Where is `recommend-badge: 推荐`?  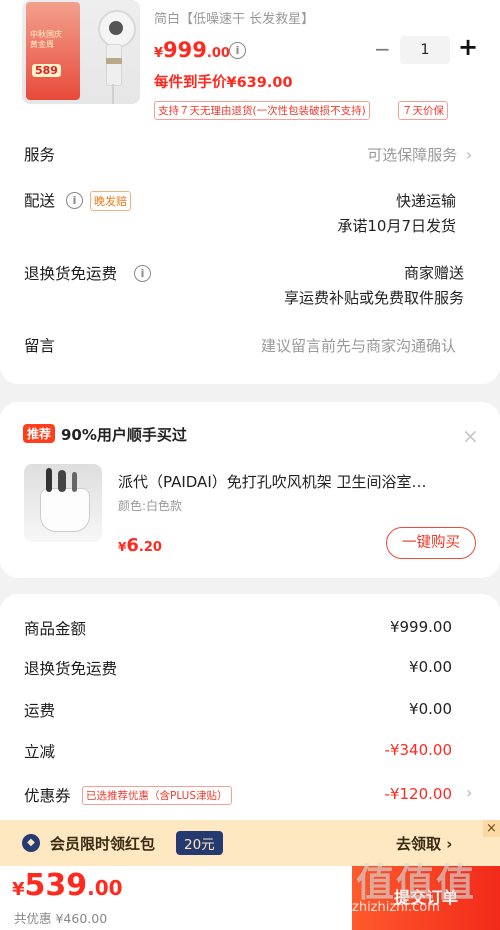 recommend-badge: 推荐 is located at coordinates (39, 433).